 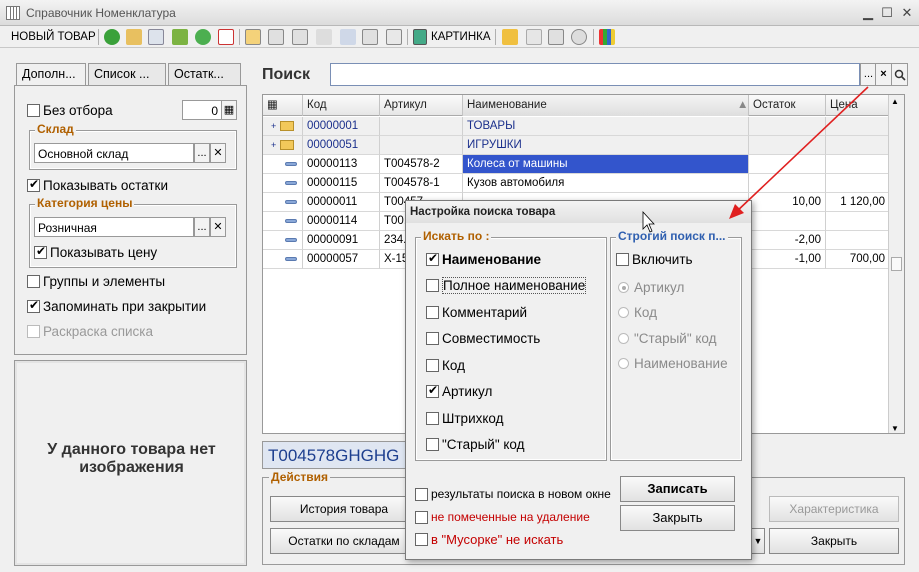 What do you see at coordinates (579, 37) in the screenshot?
I see `search-doc-icon` at bounding box center [579, 37].